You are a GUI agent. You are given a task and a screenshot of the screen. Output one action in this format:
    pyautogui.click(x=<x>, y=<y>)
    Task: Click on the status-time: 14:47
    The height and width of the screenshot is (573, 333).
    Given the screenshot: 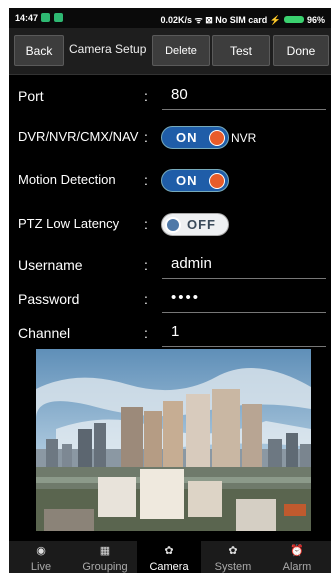 What is the action you would take?
    pyautogui.click(x=27, y=18)
    